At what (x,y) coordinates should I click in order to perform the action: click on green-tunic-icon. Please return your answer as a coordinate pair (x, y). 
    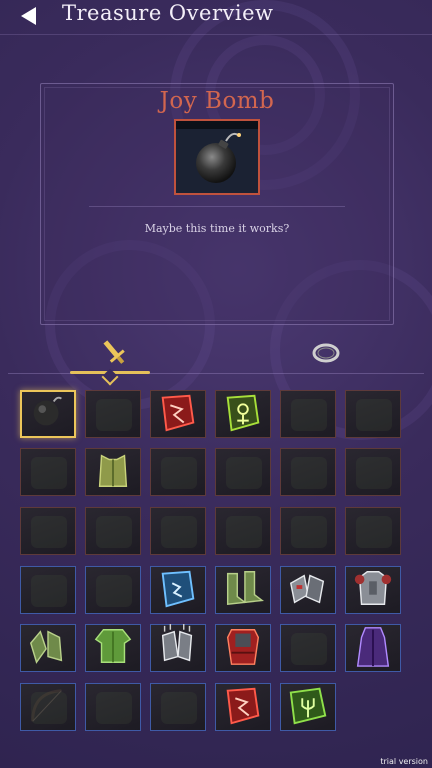
    Looking at the image, I should click on (113, 648).